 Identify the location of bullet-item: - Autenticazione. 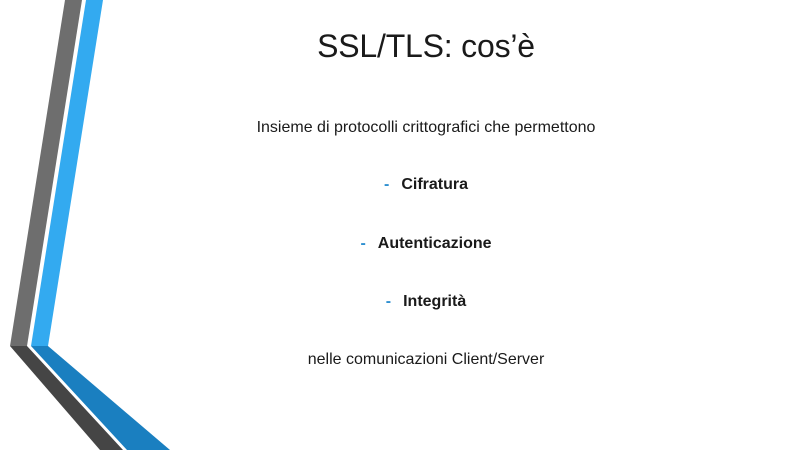
(400, 244).